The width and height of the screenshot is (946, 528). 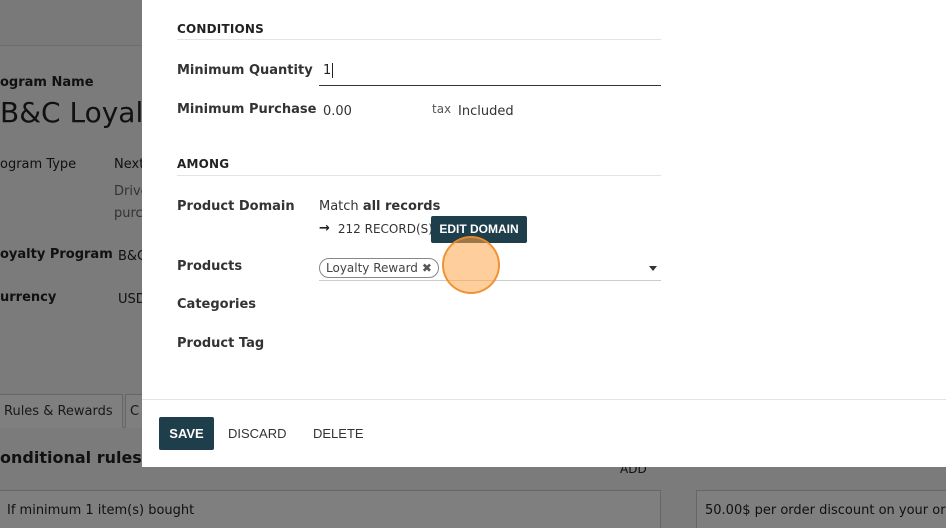 I want to click on match-prefix: Match, so click(x=339, y=206).